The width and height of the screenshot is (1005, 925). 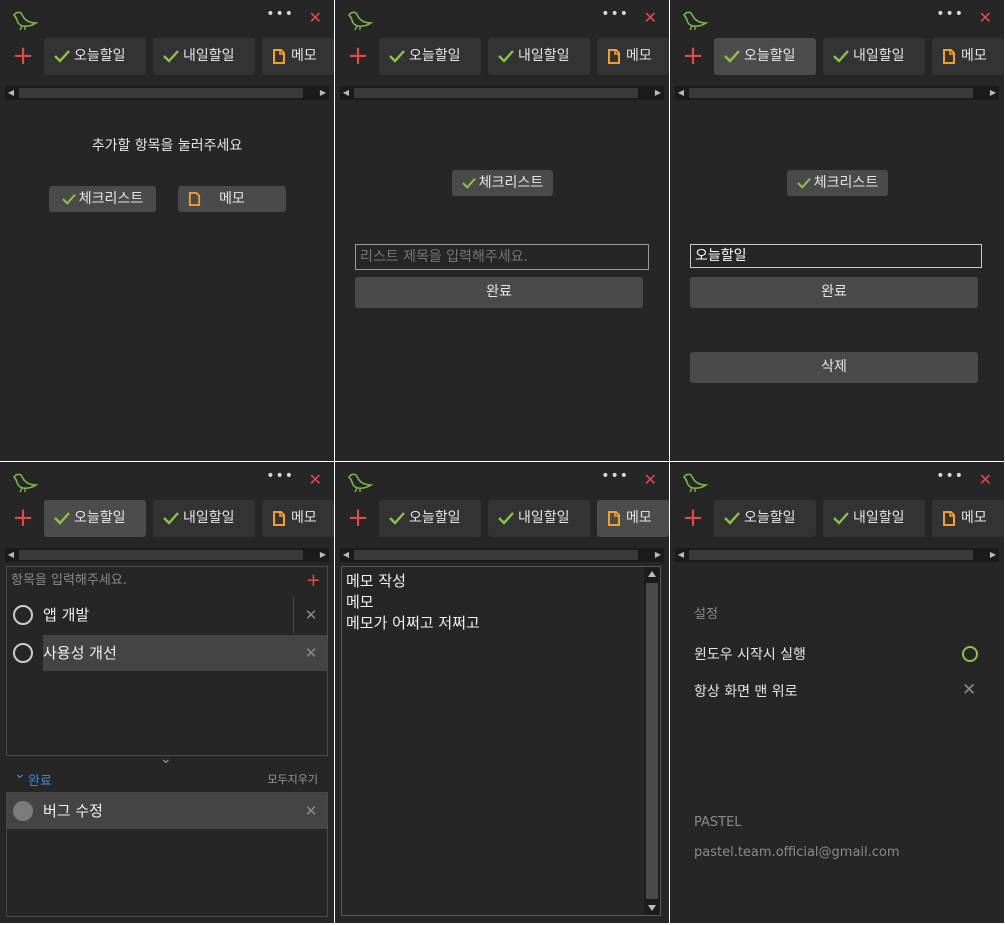 What do you see at coordinates (970, 654) in the screenshot?
I see `startup-toggle-on-icon` at bounding box center [970, 654].